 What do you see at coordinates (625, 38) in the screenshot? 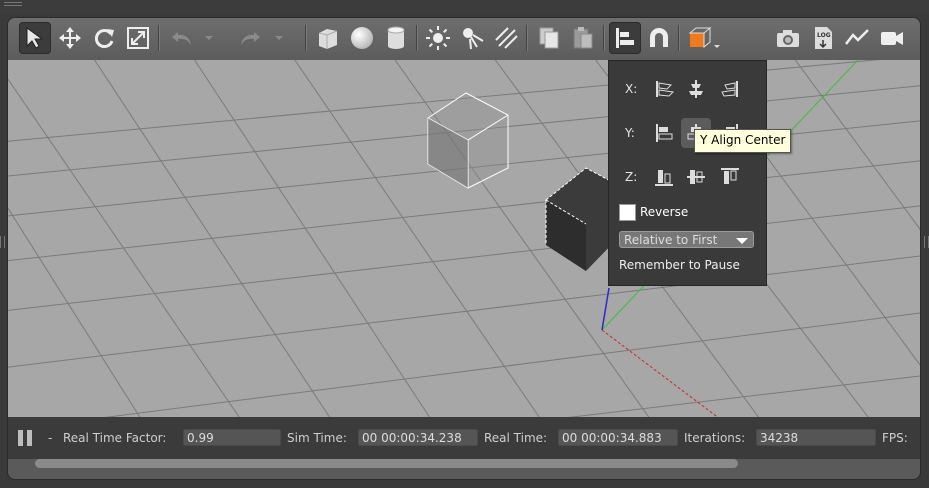
I see `align-button` at bounding box center [625, 38].